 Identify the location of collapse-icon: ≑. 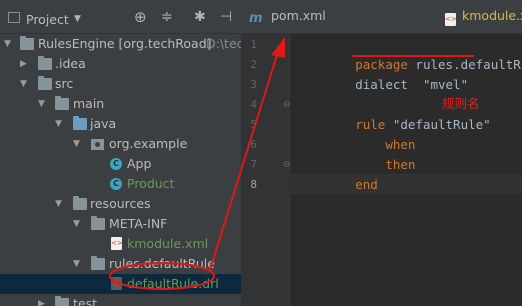
(167, 17).